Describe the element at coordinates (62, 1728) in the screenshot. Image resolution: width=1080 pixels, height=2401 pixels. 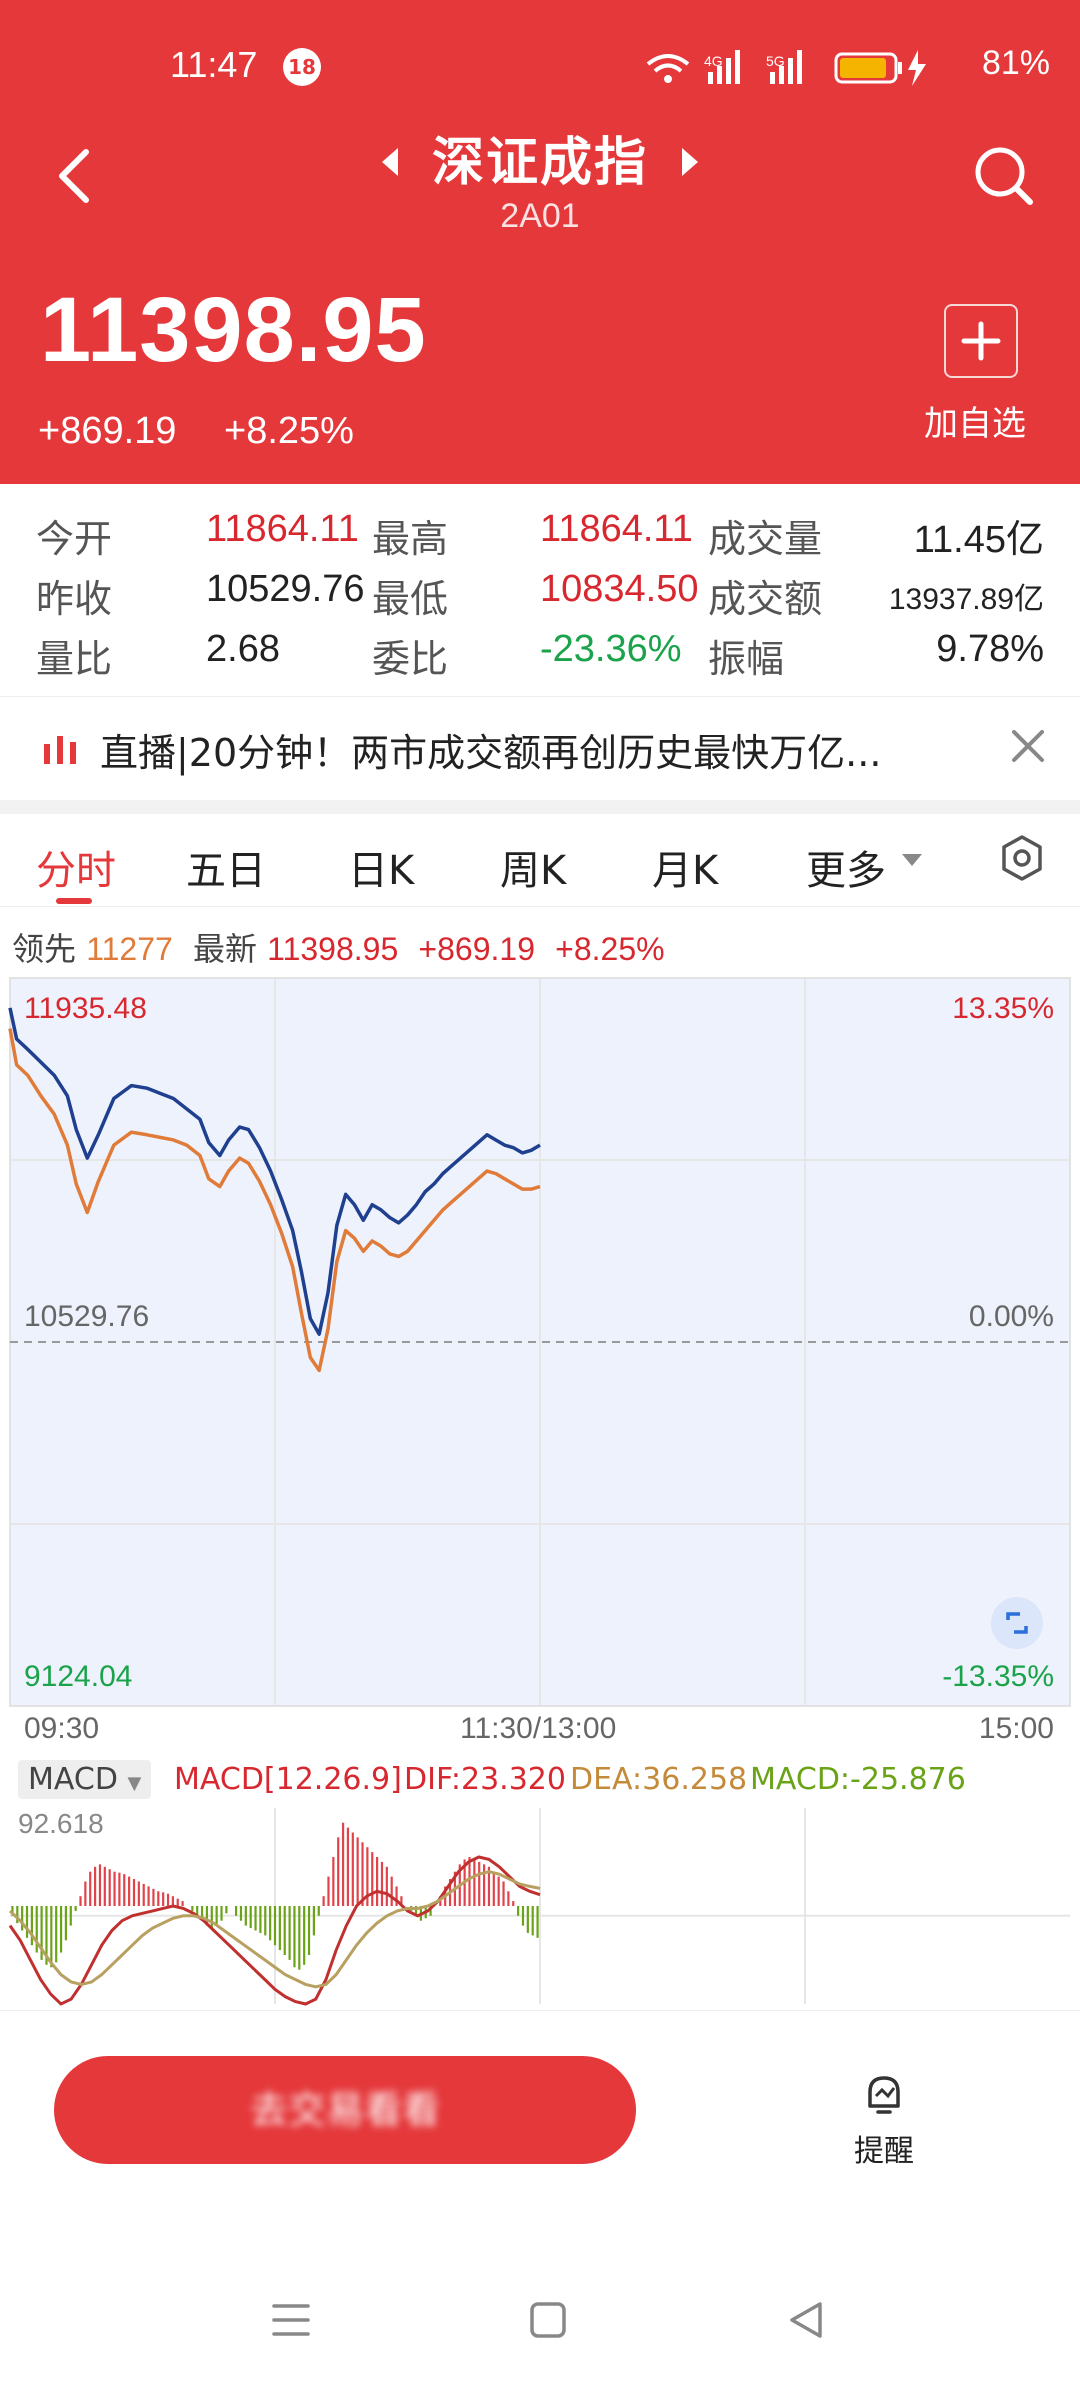
I see `x-label-open: 09:30` at that location.